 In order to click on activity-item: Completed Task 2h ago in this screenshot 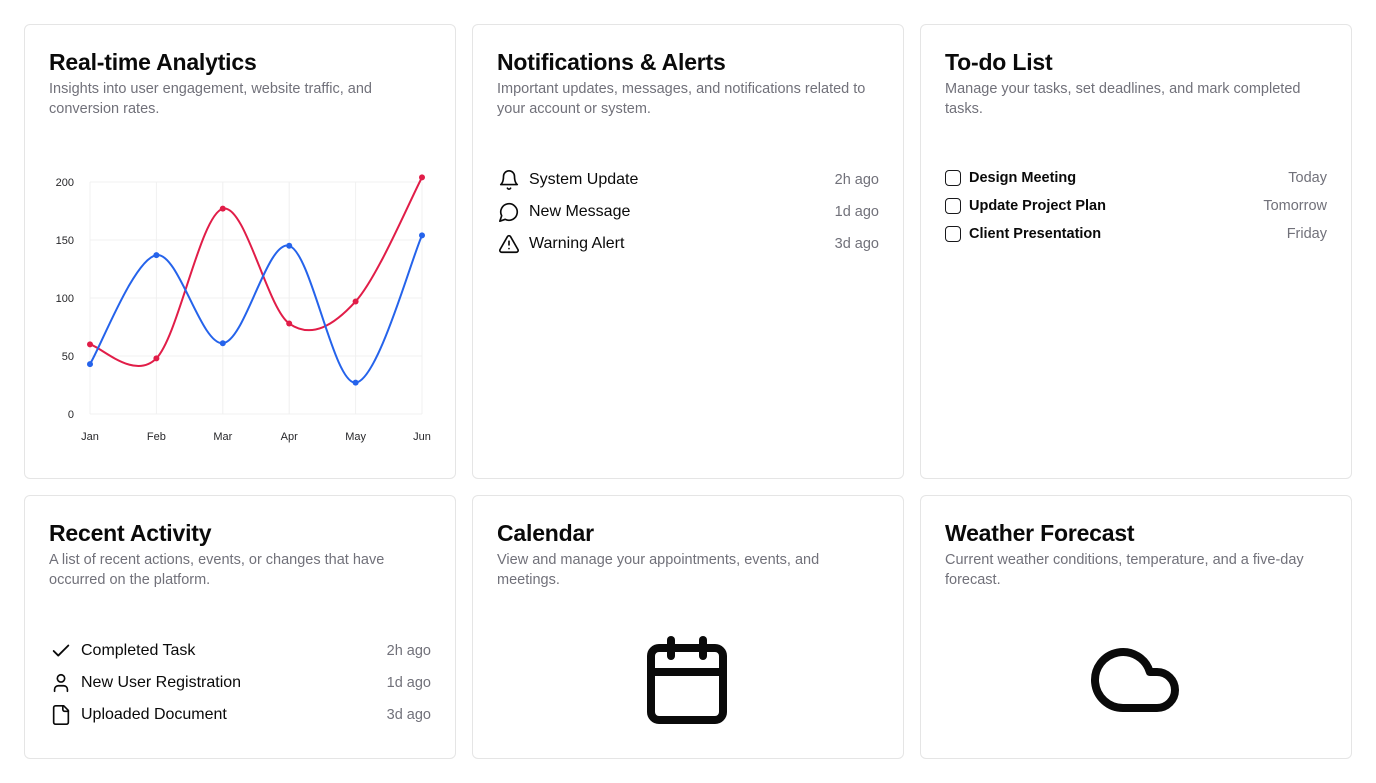, I will do `click(240, 651)`.